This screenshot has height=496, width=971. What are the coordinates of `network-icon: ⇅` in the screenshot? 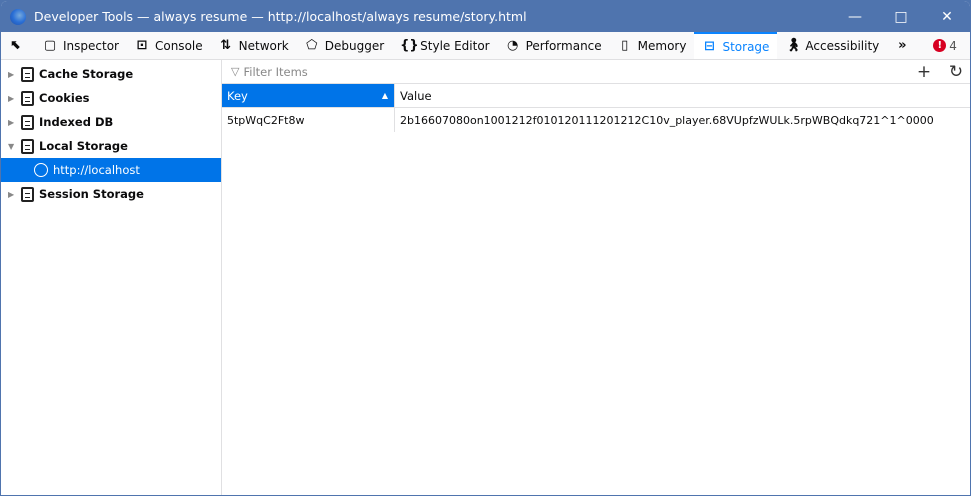 It's located at (226, 45).